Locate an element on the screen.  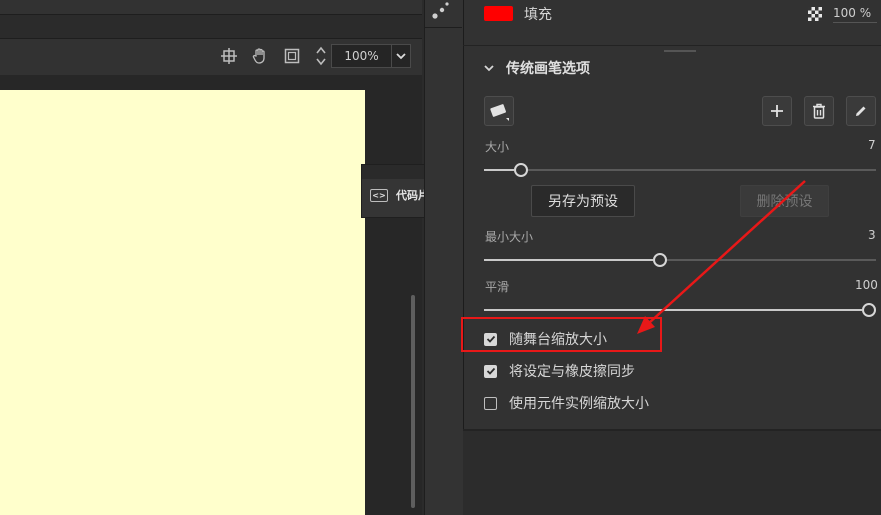
checker-alpha-icon is located at coordinates (815, 13).